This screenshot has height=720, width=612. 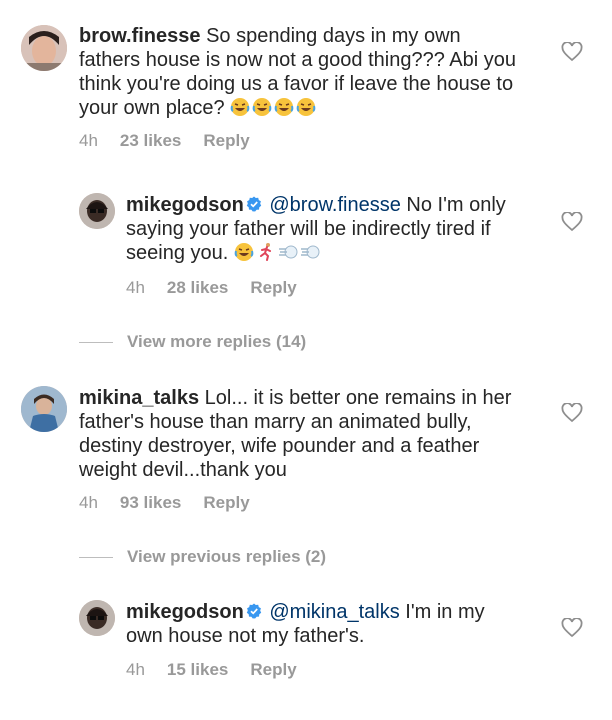 I want to click on likes-count: 93 likes, so click(x=150, y=503).